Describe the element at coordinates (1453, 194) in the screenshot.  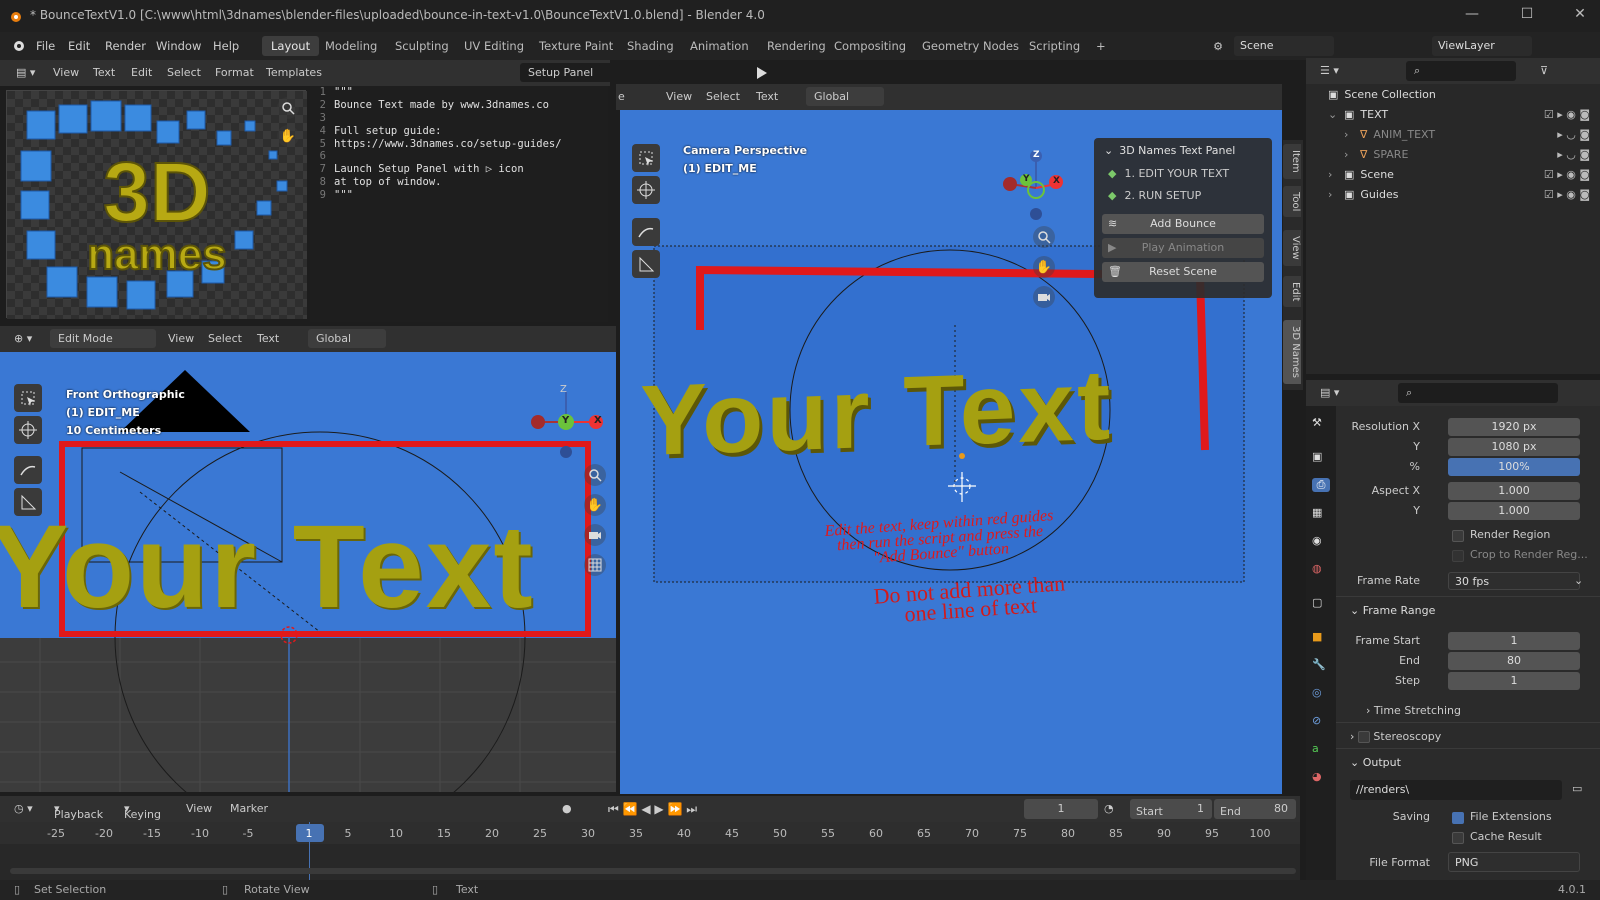
I see `outliner-item: › ▣ Guides ☑ ▸ ◉ ◙` at that location.